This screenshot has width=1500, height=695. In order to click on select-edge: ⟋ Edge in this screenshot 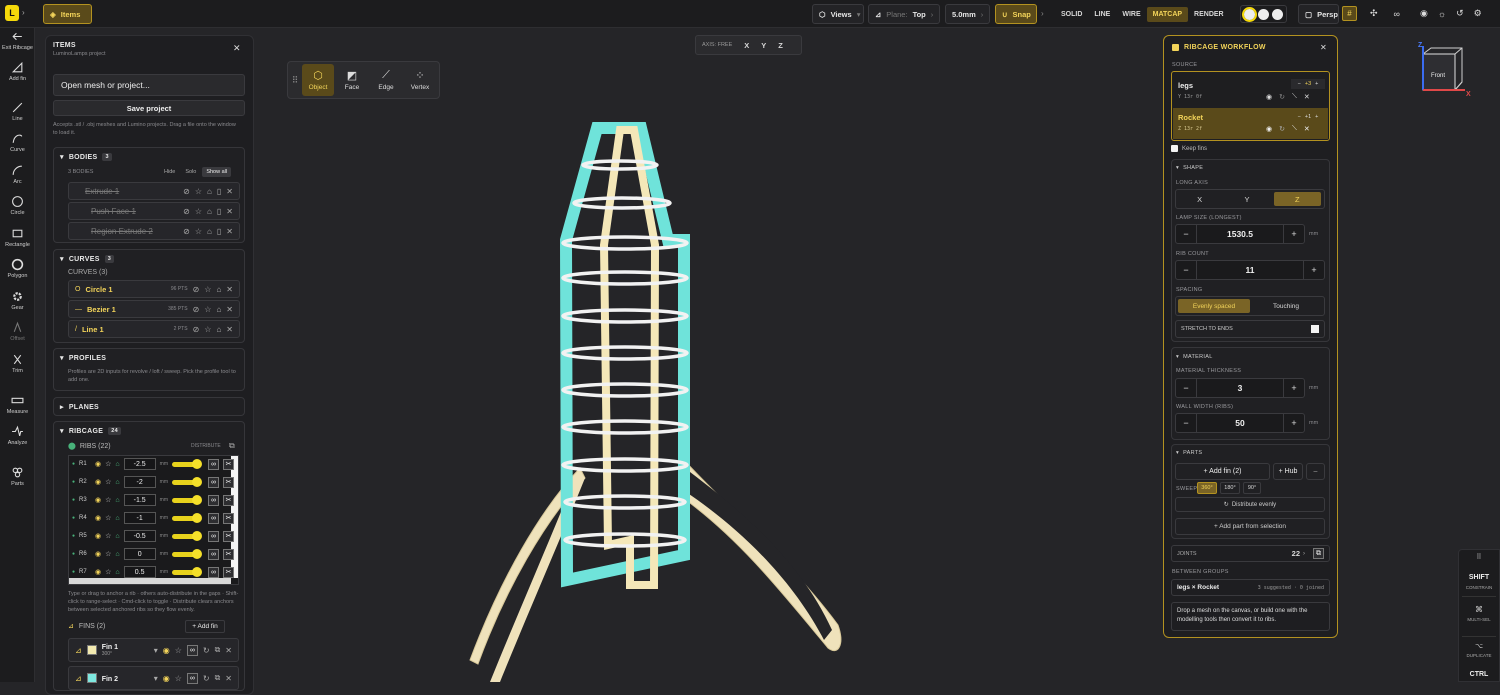, I will do `click(386, 80)`.